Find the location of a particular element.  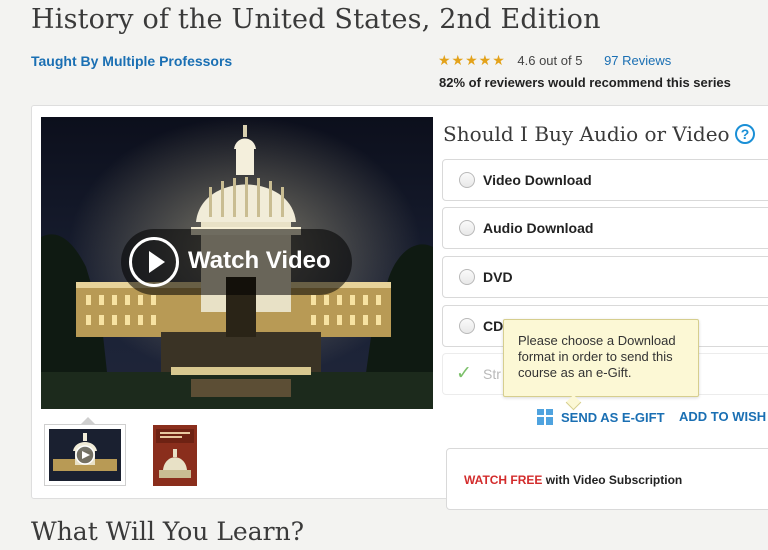

help-question-icon: ? is located at coordinates (745, 134).